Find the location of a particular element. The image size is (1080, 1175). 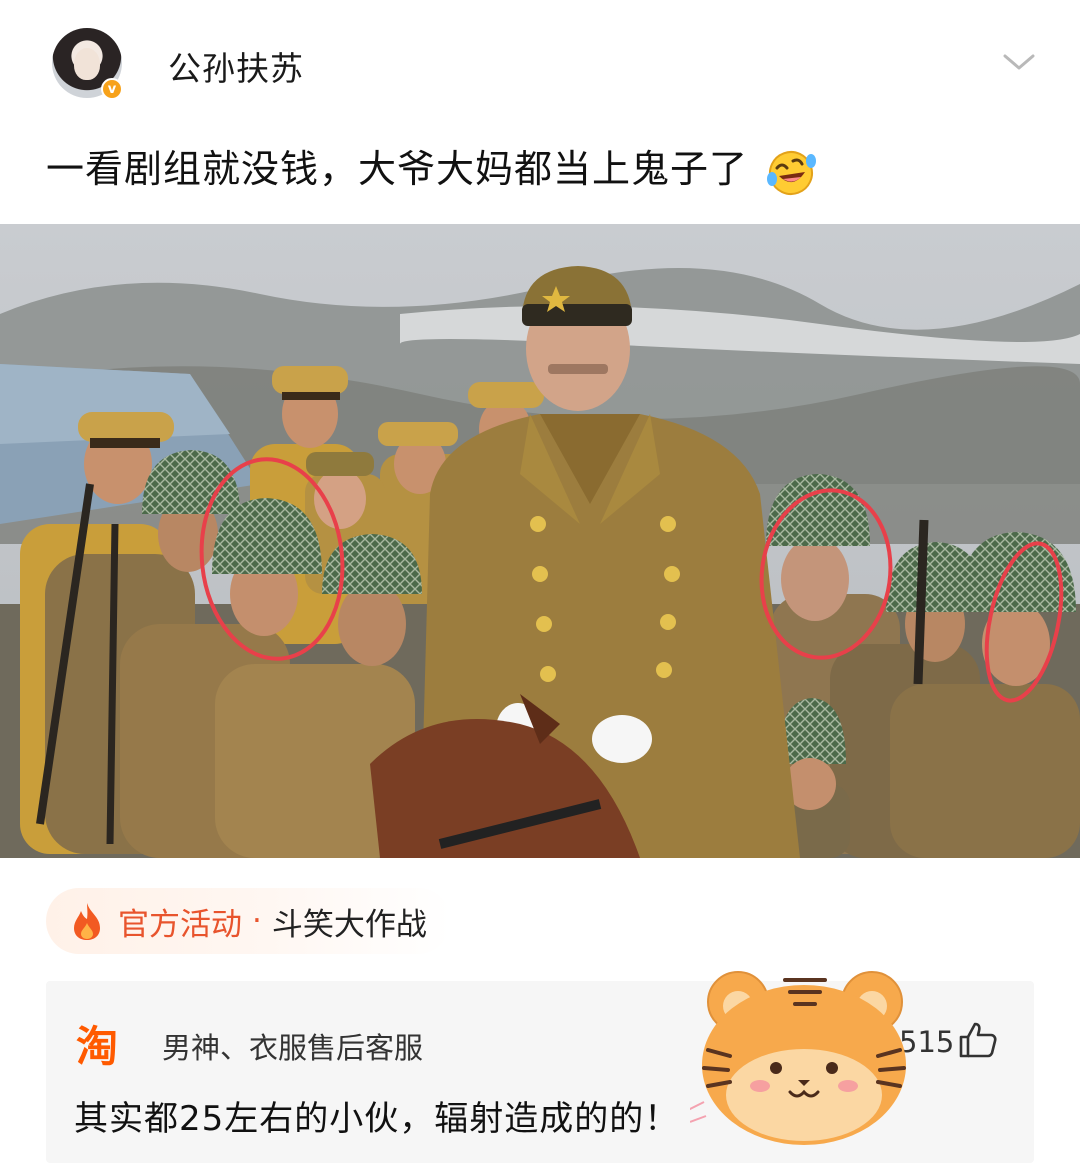

activity-tag: 官方活动 · 斗笑大作战 is located at coordinates (248, 921).